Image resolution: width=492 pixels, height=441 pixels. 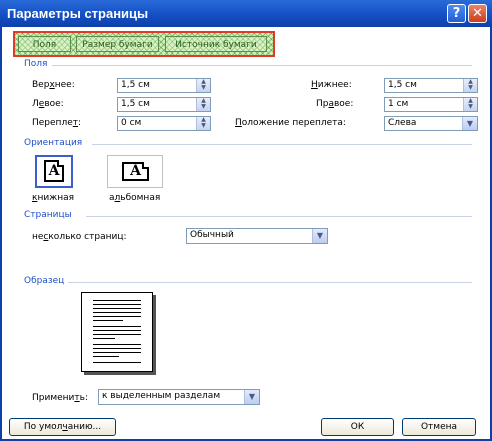 I want to click on pages-group-label: Страницы, so click(x=48, y=215).